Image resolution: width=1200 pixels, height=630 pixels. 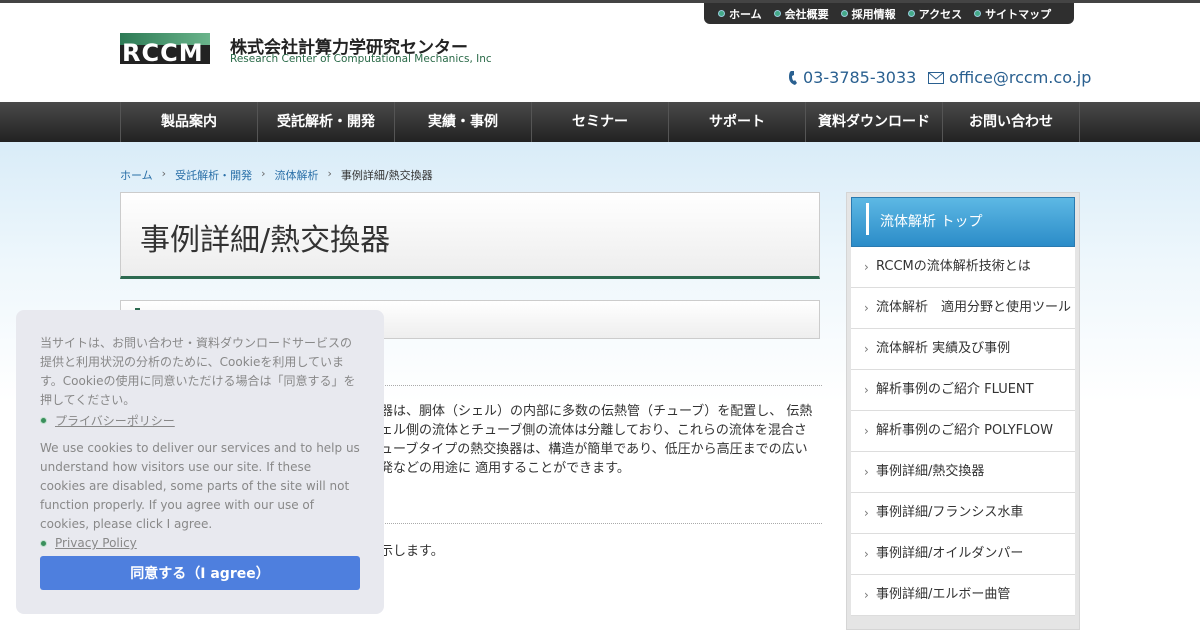 I want to click on phone-icon, so click(x=793, y=77).